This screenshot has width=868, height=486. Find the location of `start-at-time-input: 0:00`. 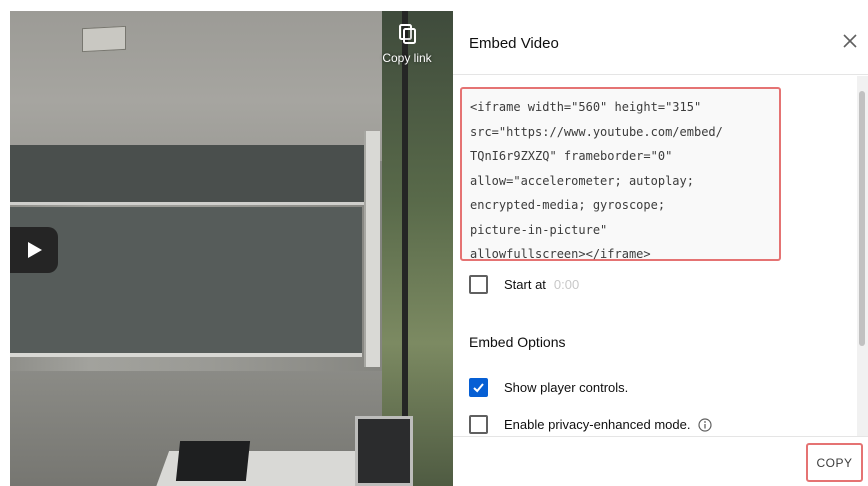

start-at-time-input: 0:00 is located at coordinates (566, 284).